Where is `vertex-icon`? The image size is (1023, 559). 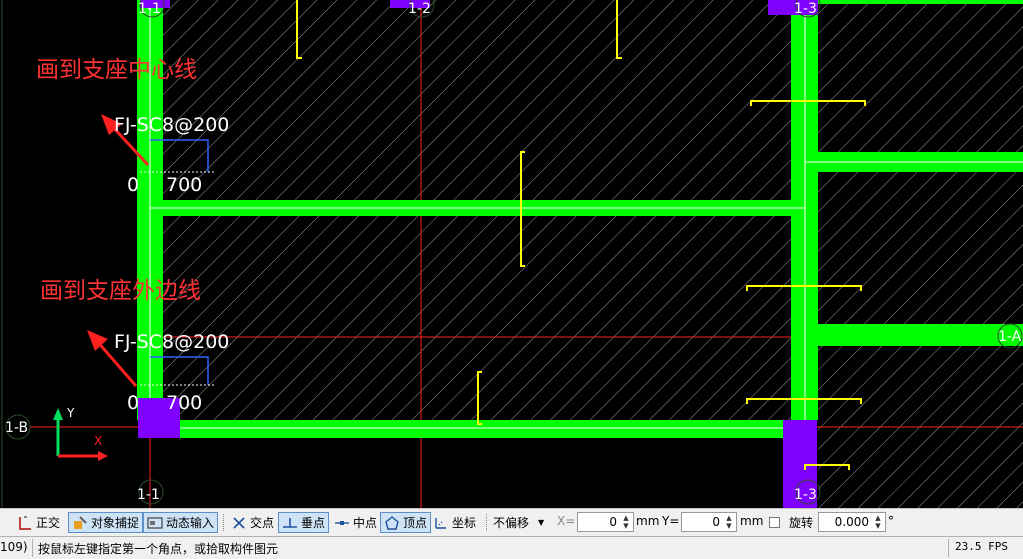
vertex-icon is located at coordinates (392, 522).